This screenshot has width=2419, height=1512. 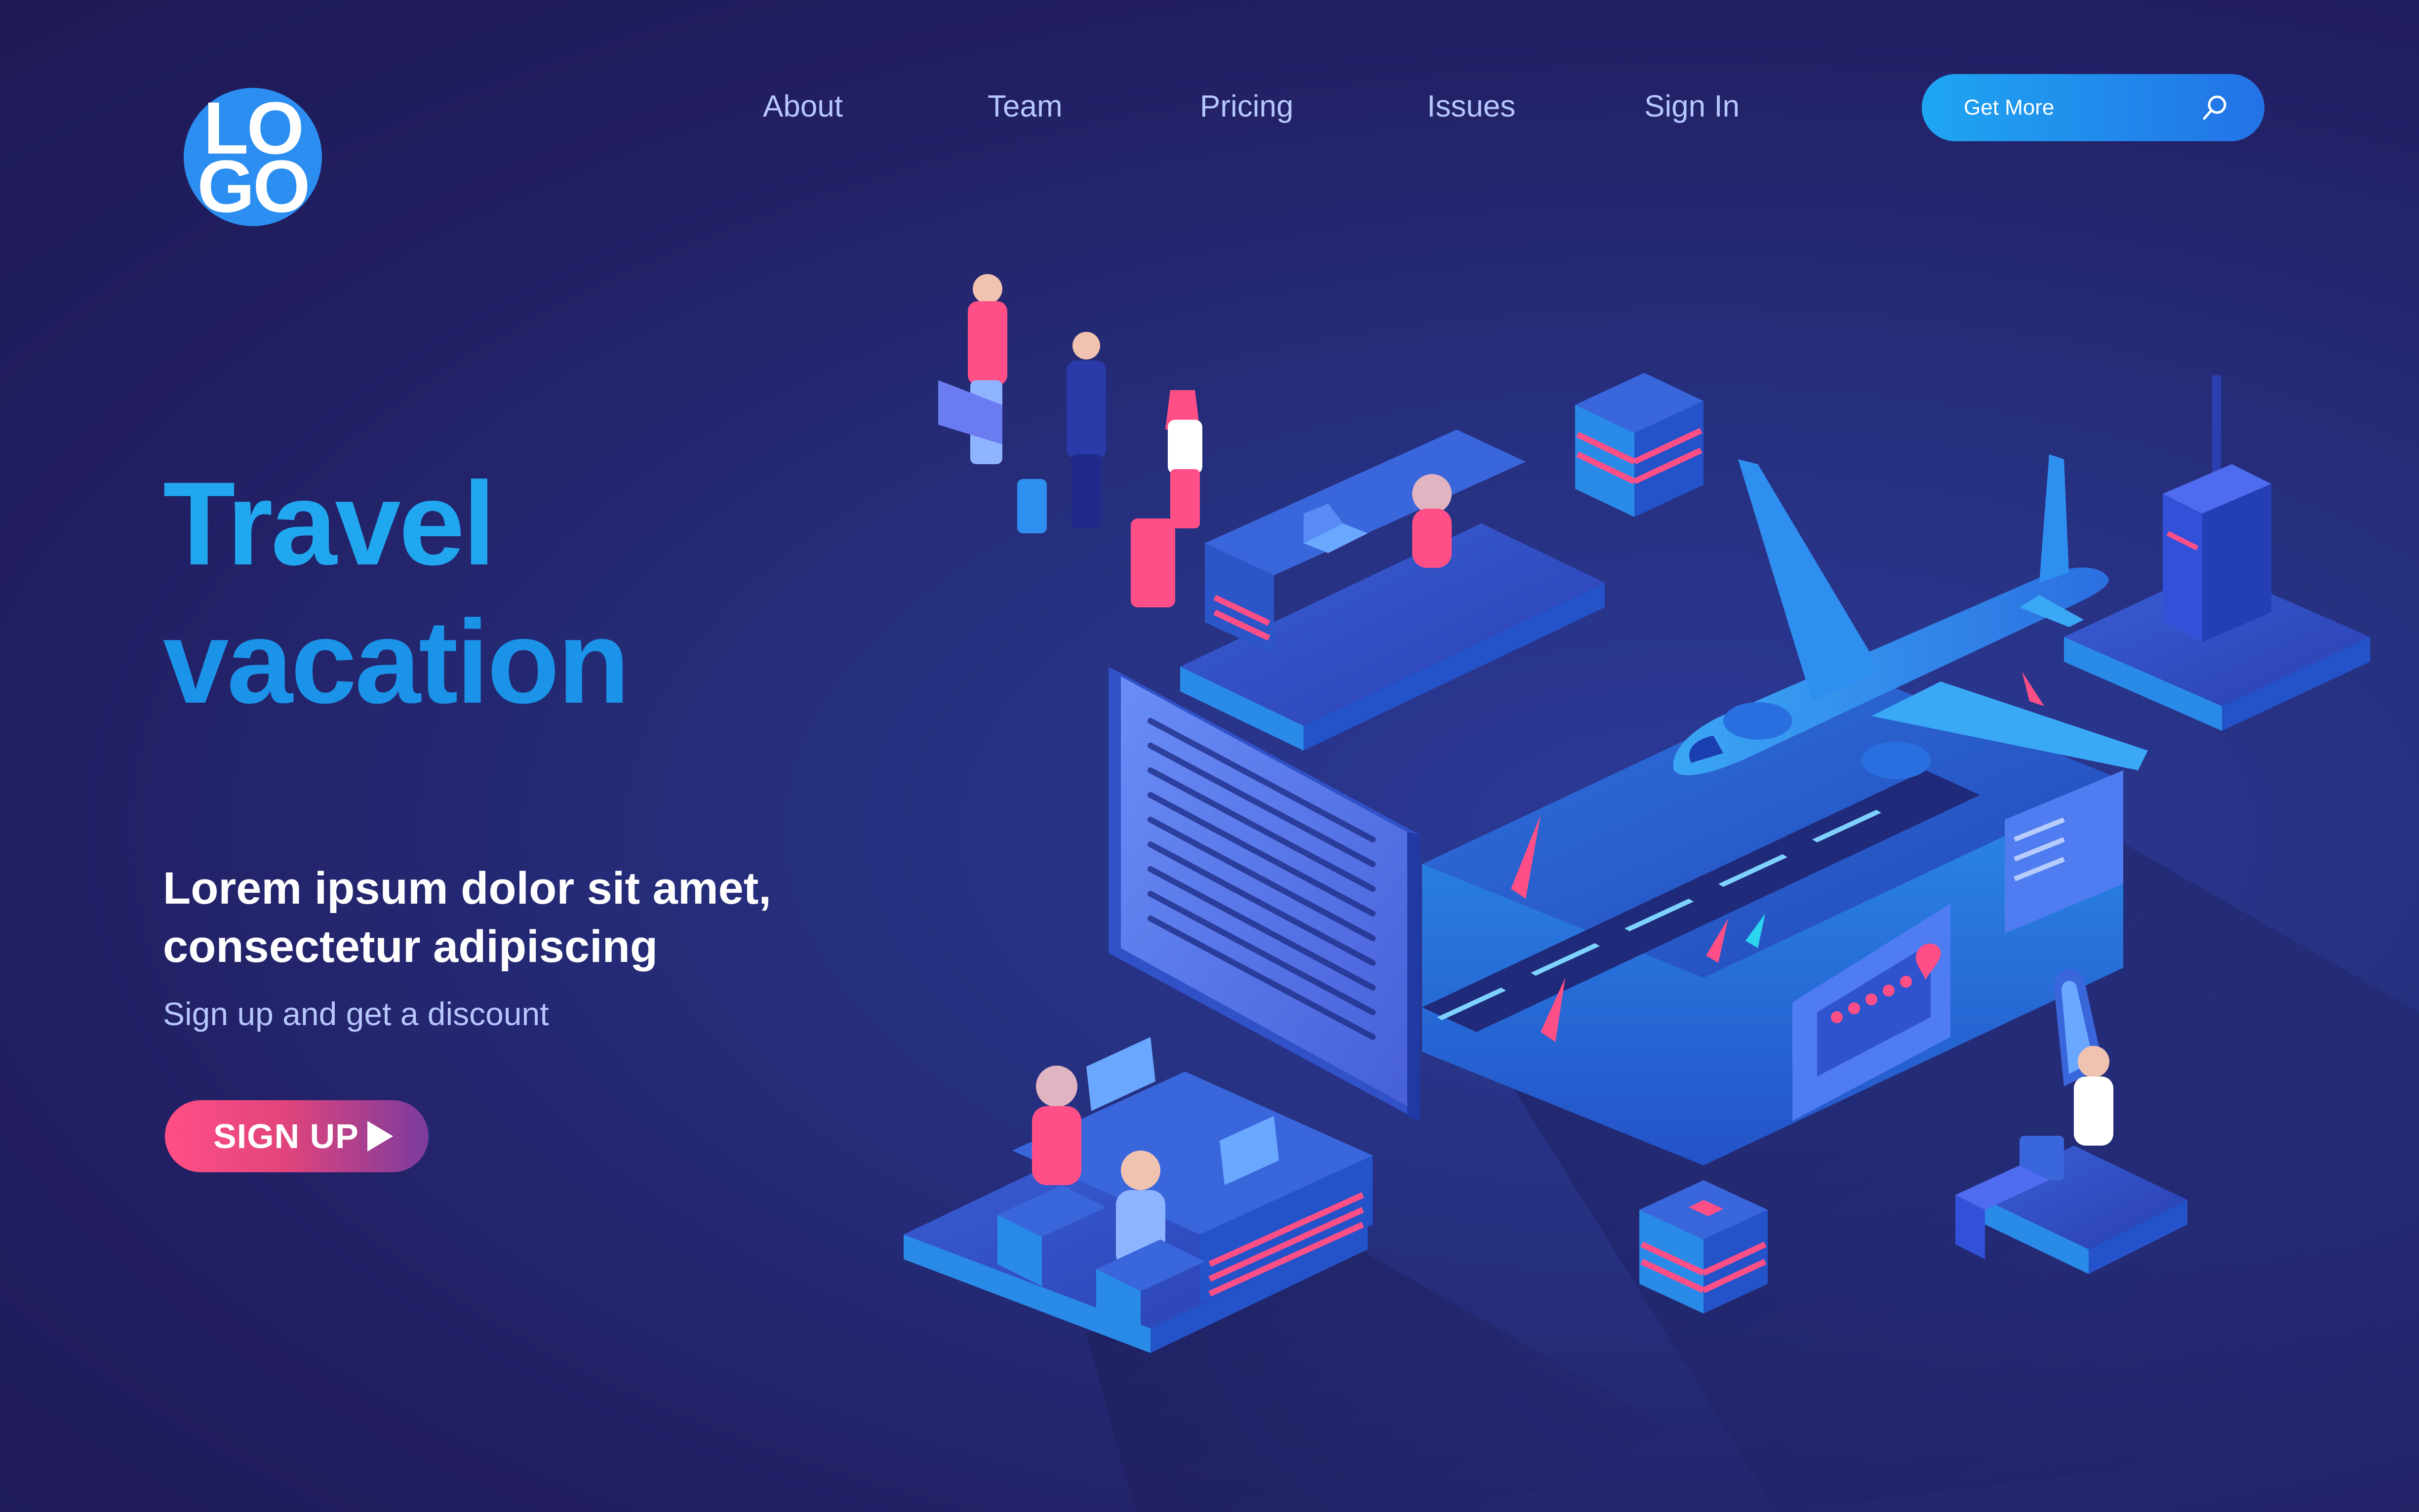 I want to click on hero-title-line2: vacation, so click(x=396, y=662).